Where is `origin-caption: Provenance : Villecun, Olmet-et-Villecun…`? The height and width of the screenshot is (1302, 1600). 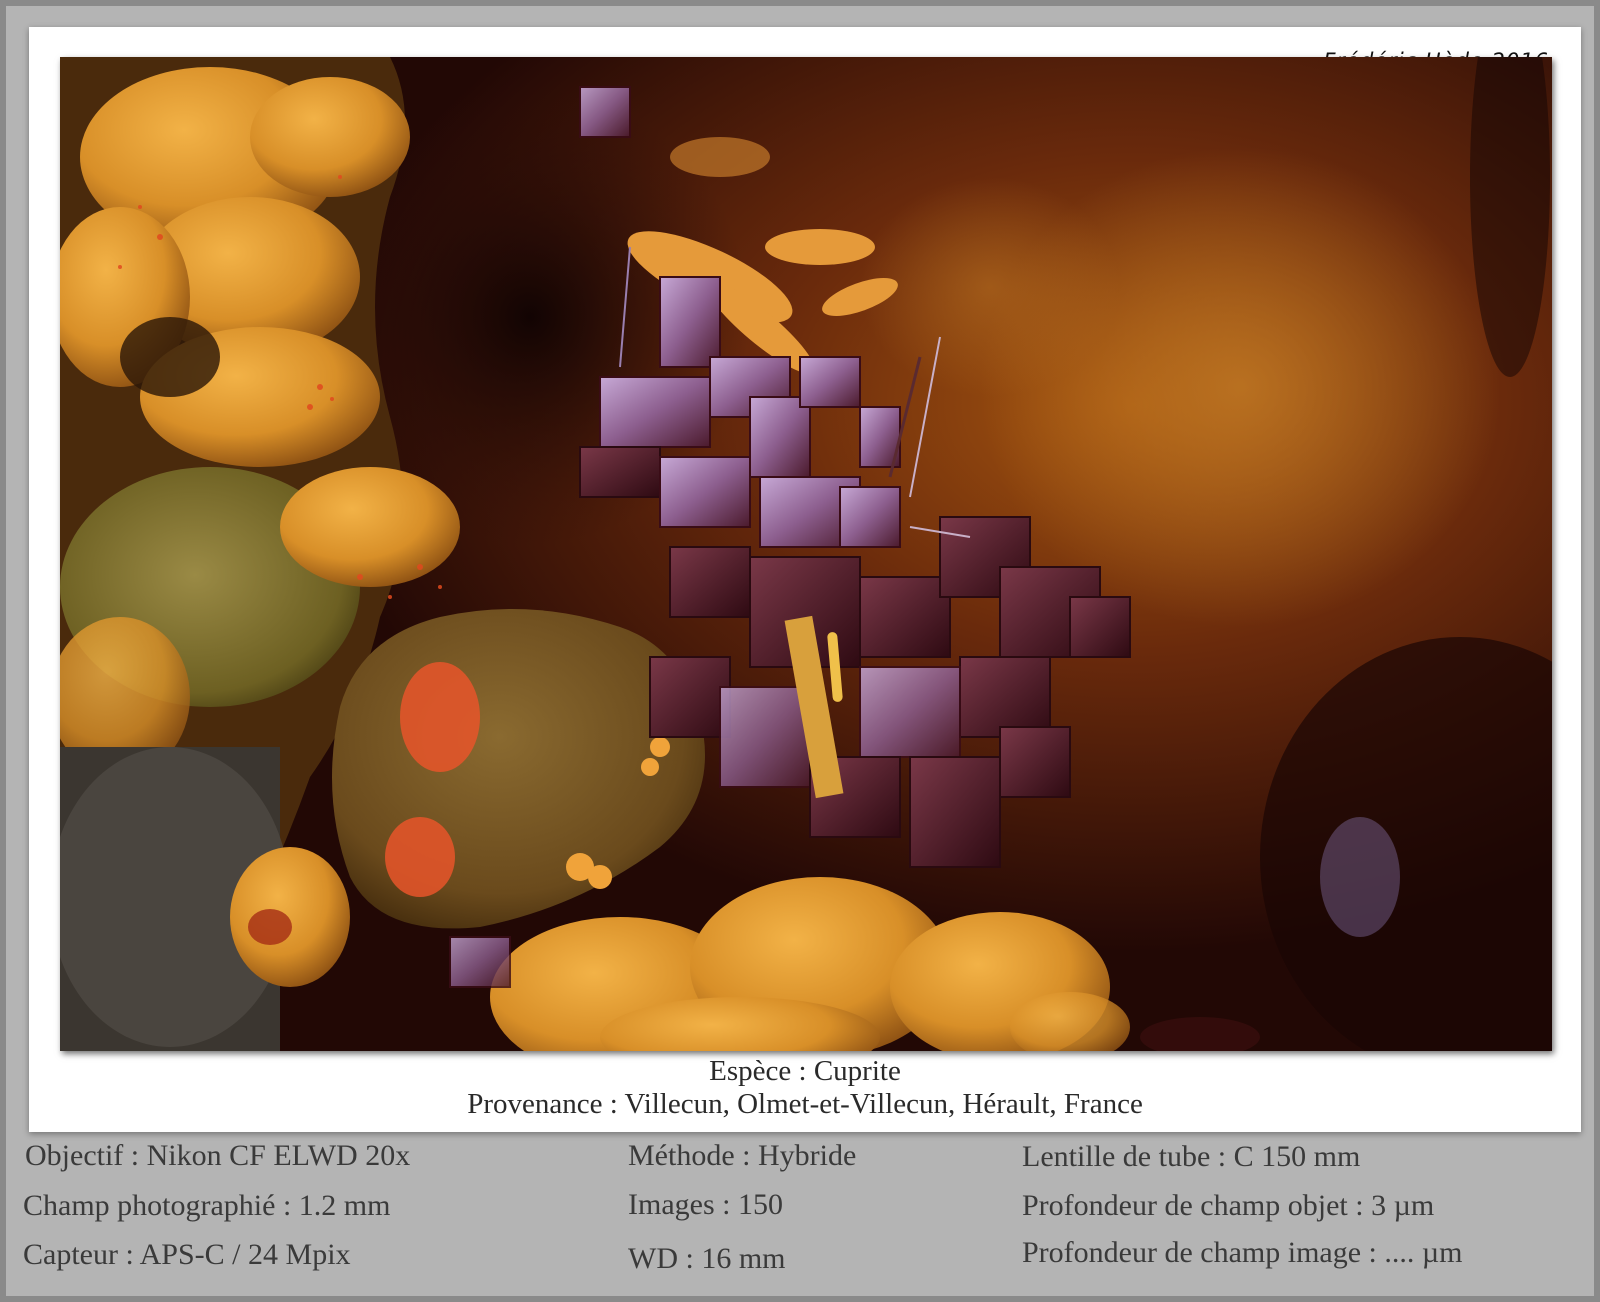 origin-caption: Provenance : Villecun, Olmet-et-Villecun… is located at coordinates (805, 1104).